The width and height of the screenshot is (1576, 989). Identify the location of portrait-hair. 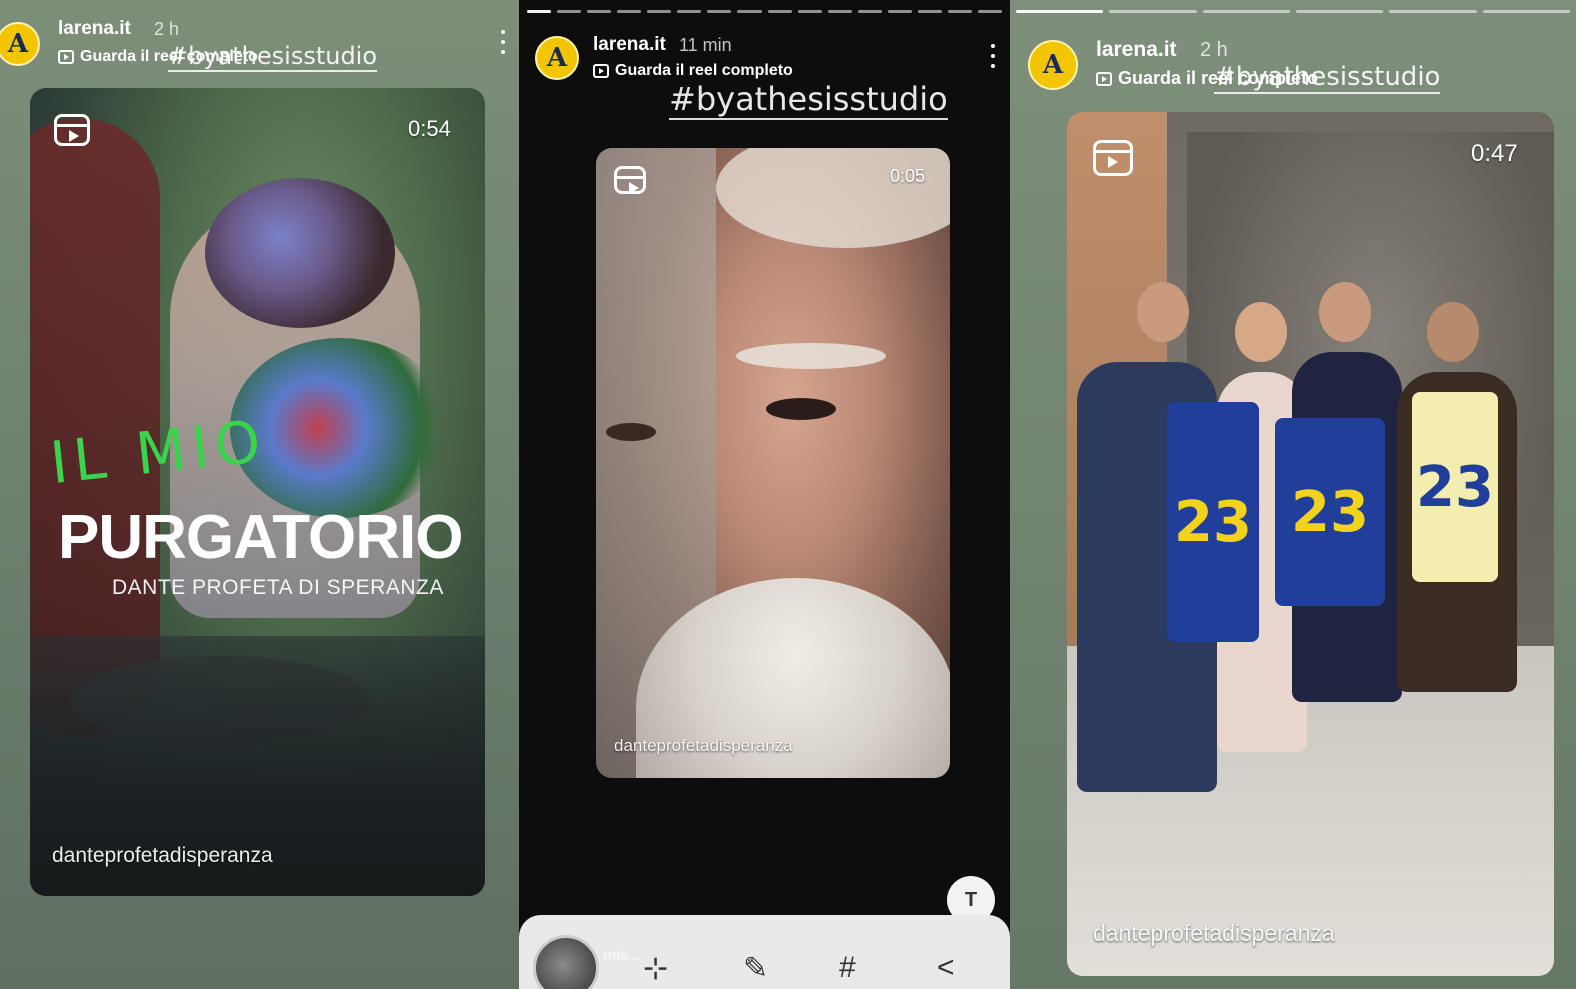
(833, 198).